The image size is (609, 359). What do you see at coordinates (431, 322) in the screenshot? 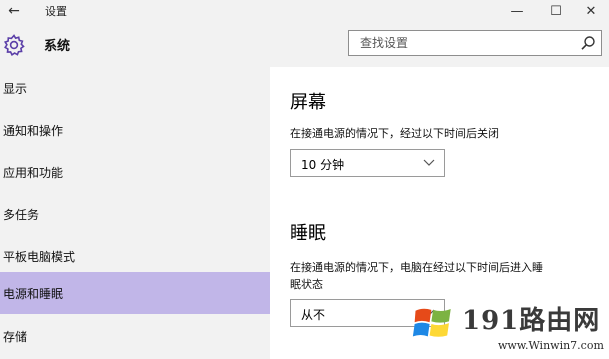
I see `windows-logo-icon` at bounding box center [431, 322].